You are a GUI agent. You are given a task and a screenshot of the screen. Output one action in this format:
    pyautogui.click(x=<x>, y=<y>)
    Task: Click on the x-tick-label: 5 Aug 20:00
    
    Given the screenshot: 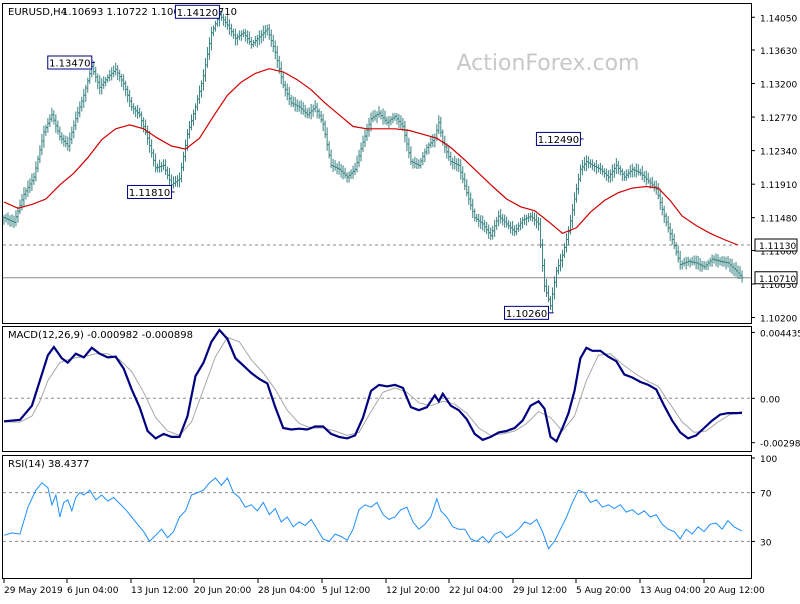 What is the action you would take?
    pyautogui.click(x=603, y=591)
    